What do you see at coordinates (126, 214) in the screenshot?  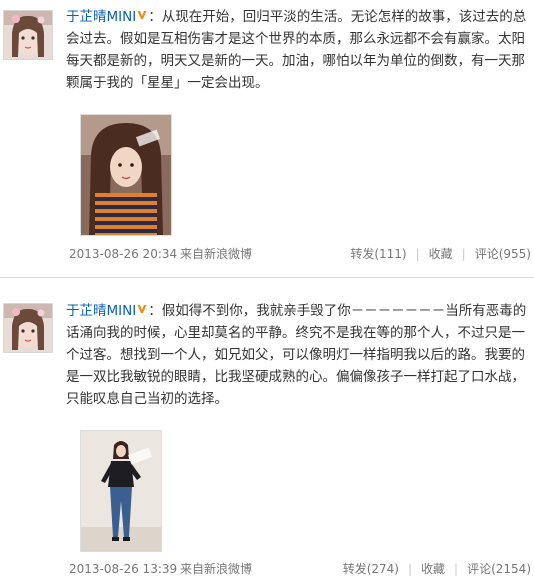 I see `striped-sweater` at bounding box center [126, 214].